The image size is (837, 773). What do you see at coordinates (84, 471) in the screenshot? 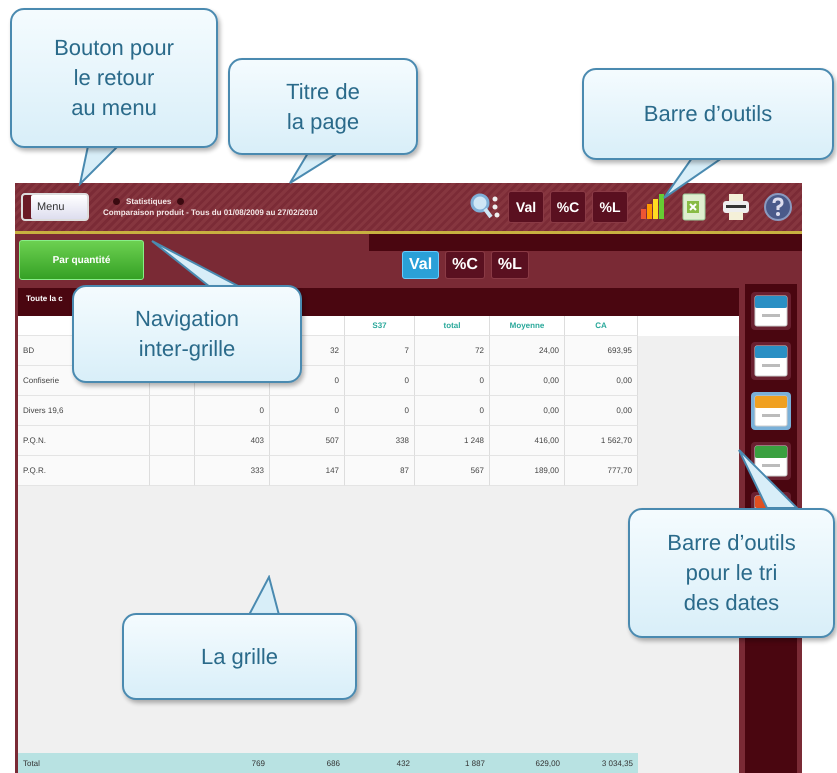
I see `table-cell: P.Q.R.` at bounding box center [84, 471].